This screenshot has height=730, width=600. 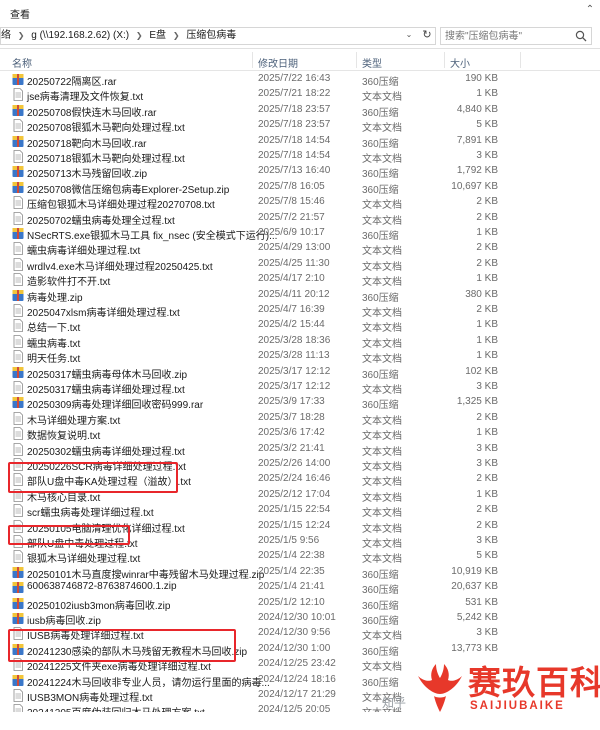 What do you see at coordinates (294, 263) in the screenshot?
I see `file-modified-date: 2025/4/25 11:30` at bounding box center [294, 263].